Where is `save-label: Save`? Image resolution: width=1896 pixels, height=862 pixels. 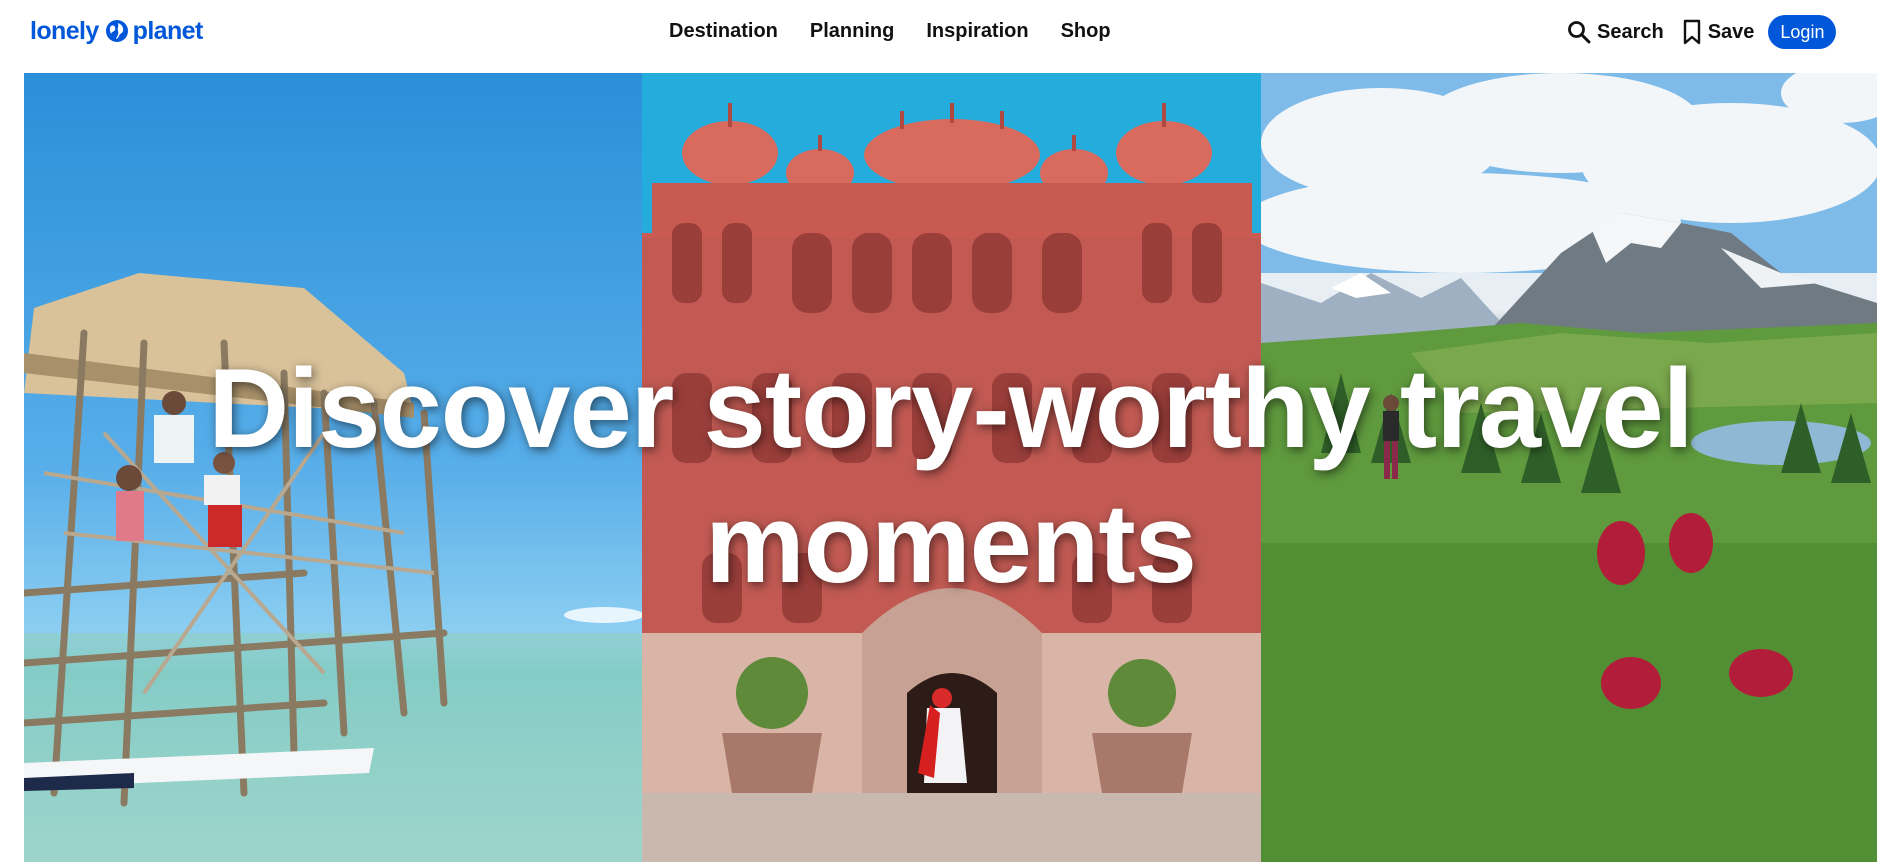
save-label: Save is located at coordinates (1731, 31).